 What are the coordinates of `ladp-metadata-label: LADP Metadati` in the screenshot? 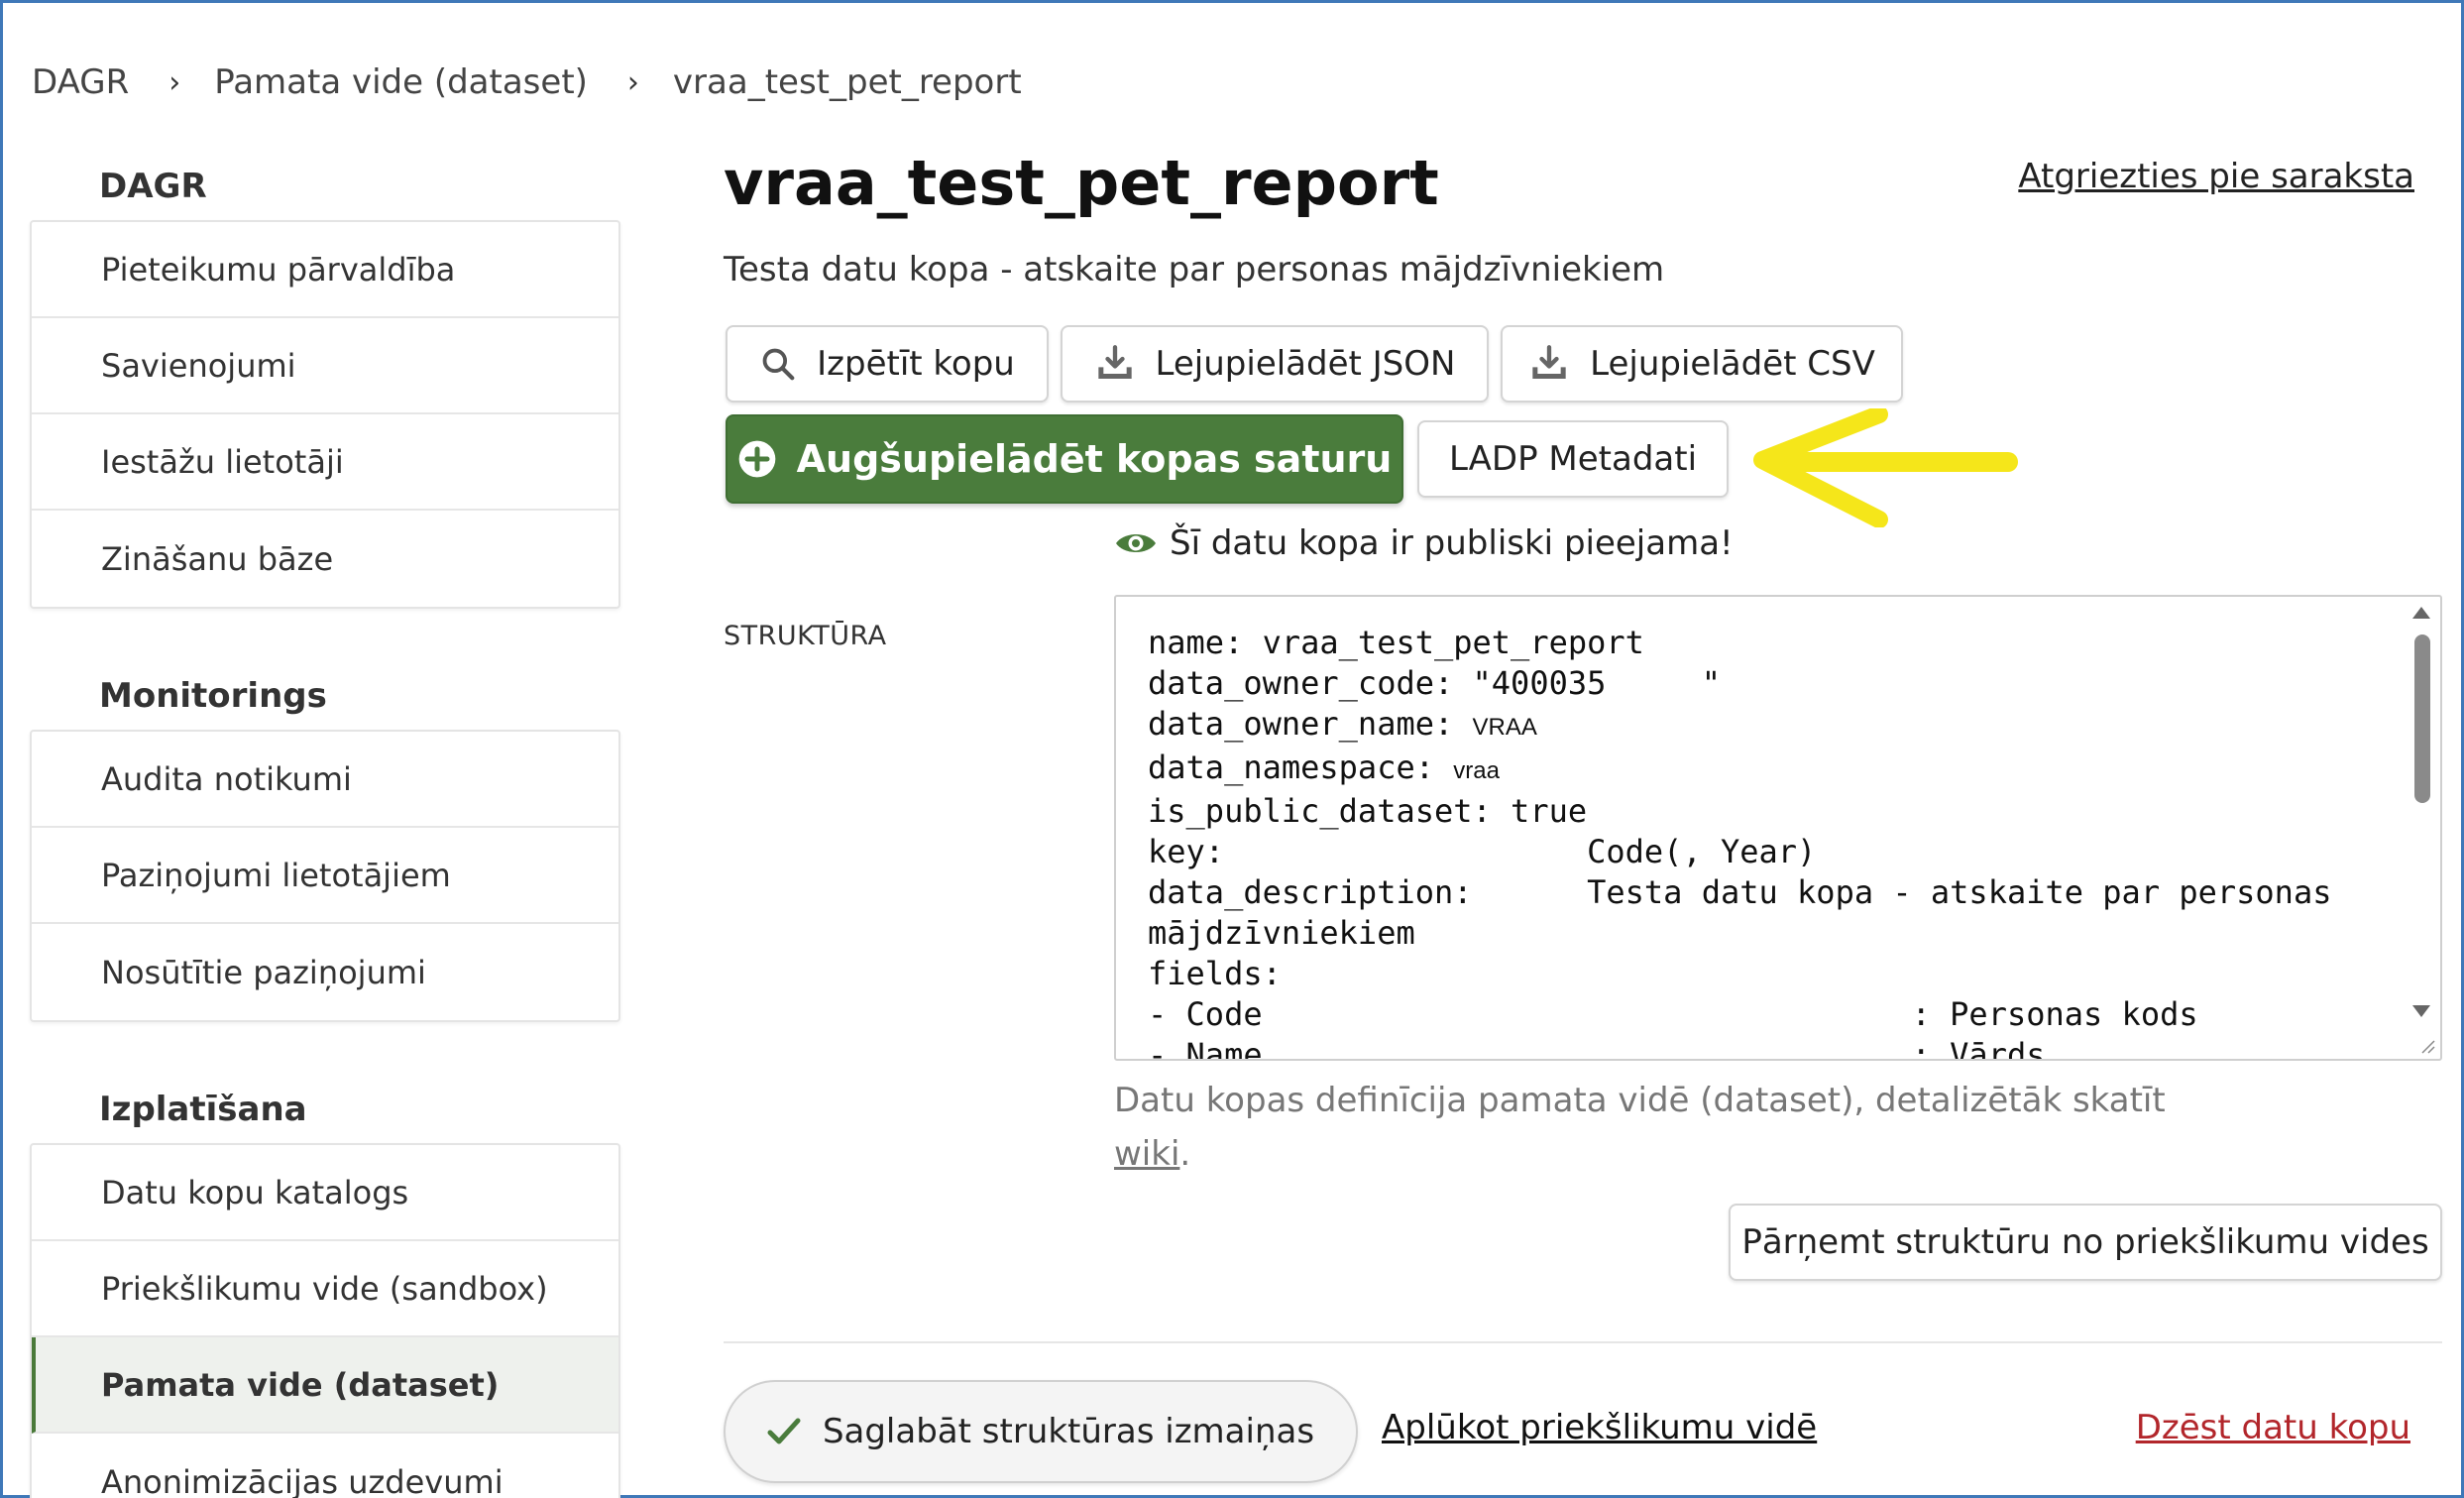 It's located at (1573, 459).